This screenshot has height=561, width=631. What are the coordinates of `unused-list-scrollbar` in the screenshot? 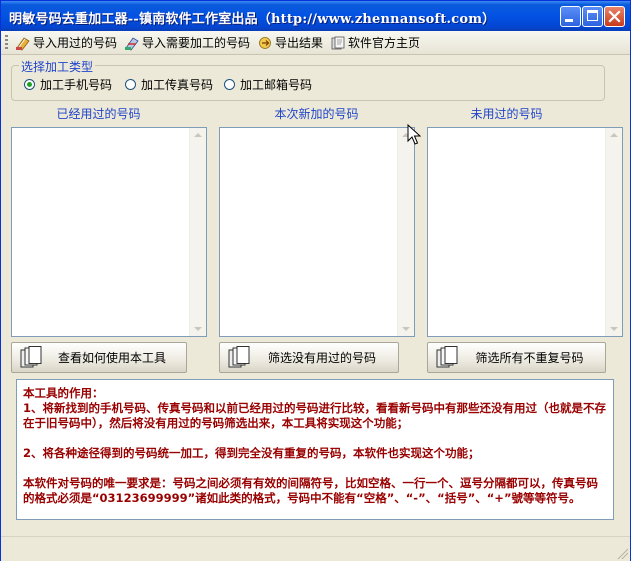 It's located at (613, 232).